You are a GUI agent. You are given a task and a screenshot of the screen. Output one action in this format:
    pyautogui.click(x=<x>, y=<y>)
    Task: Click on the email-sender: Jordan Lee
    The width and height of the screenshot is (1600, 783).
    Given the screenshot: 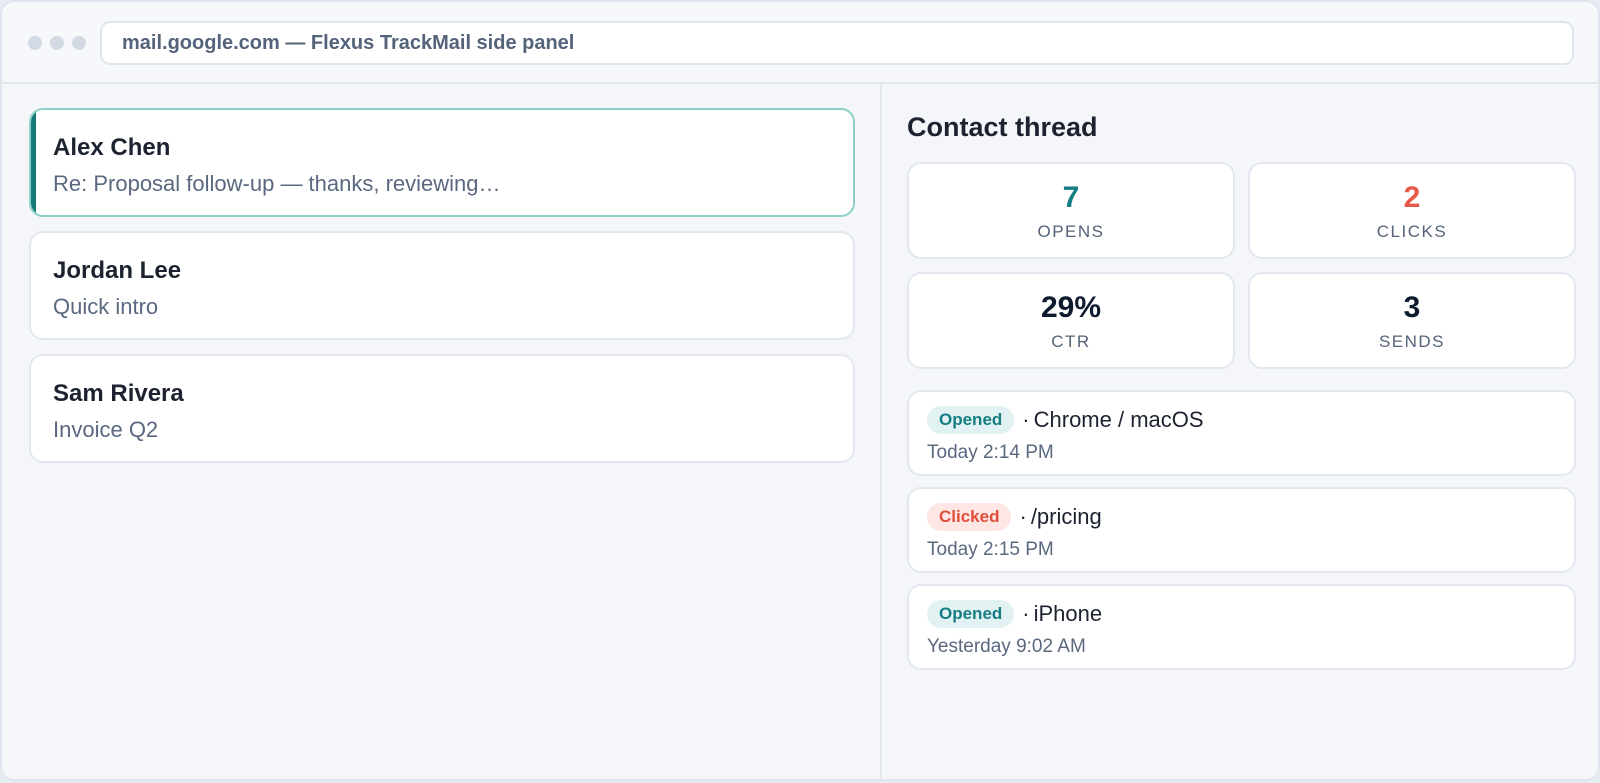 What is the action you would take?
    pyautogui.click(x=117, y=270)
    